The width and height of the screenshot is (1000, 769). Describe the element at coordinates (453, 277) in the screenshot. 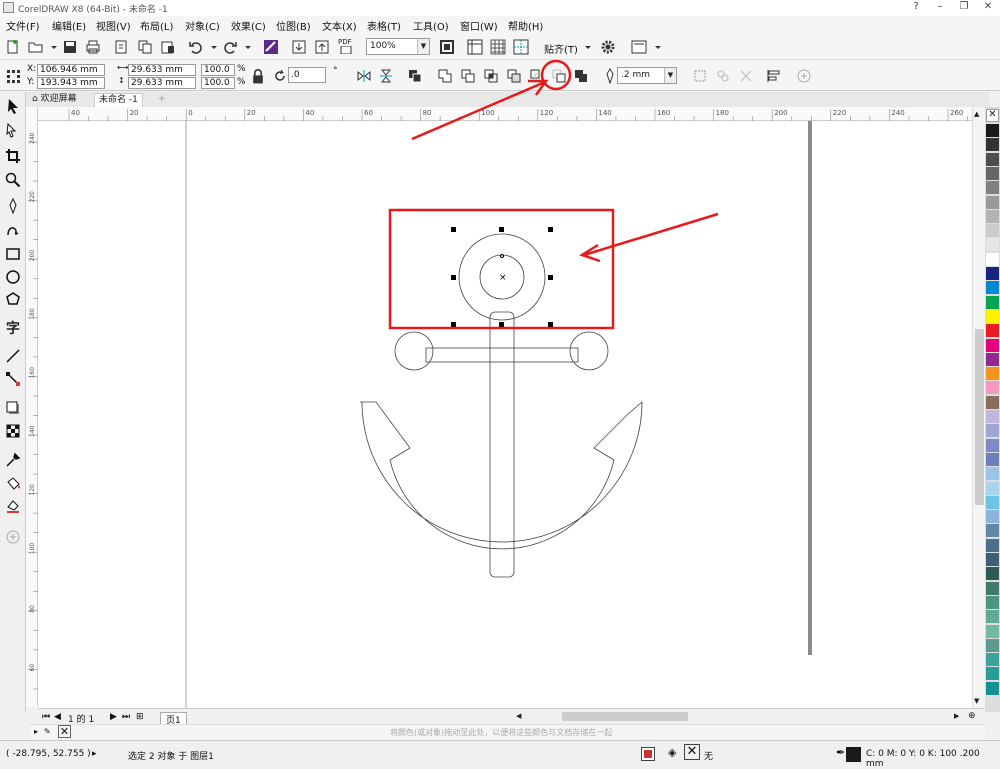

I see `handle-middle-left` at that location.